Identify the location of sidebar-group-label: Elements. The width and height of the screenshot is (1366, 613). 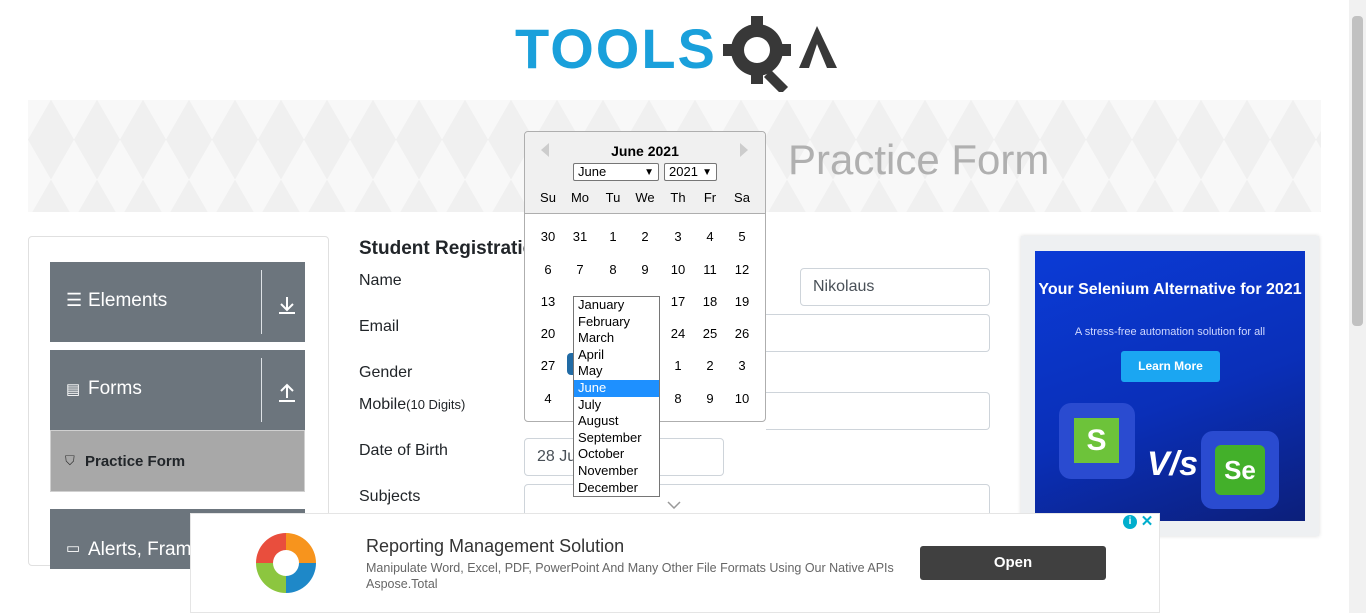
(128, 300).